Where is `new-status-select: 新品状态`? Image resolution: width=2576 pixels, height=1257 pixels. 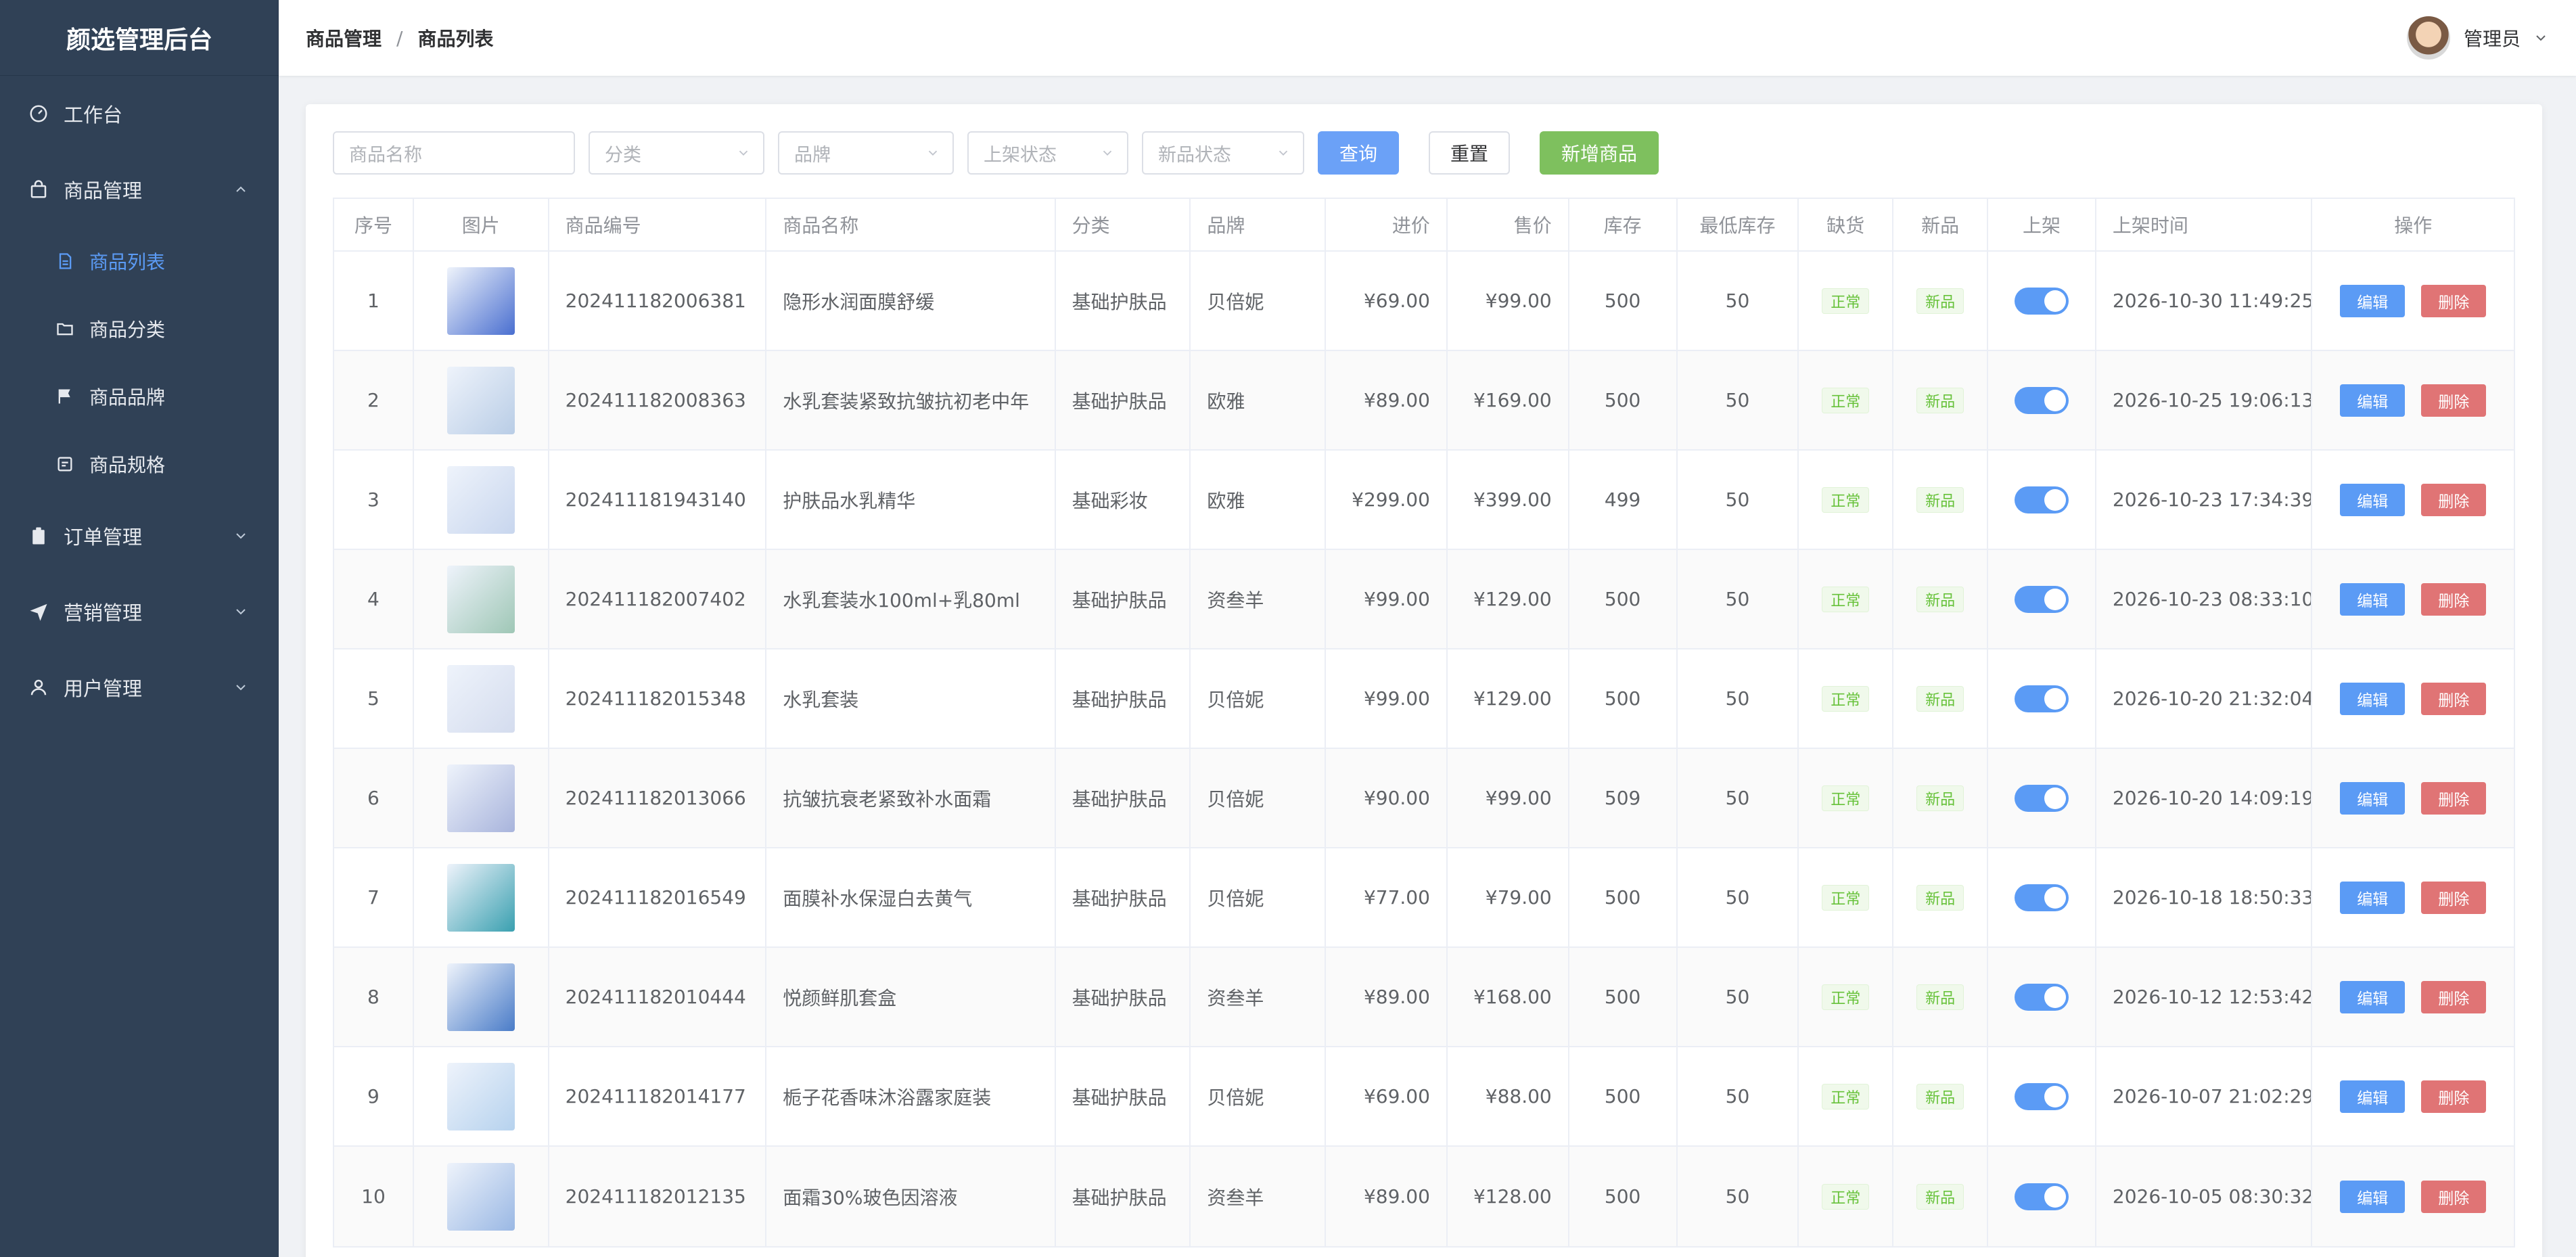
new-status-select: 新品状态 is located at coordinates (1223, 153).